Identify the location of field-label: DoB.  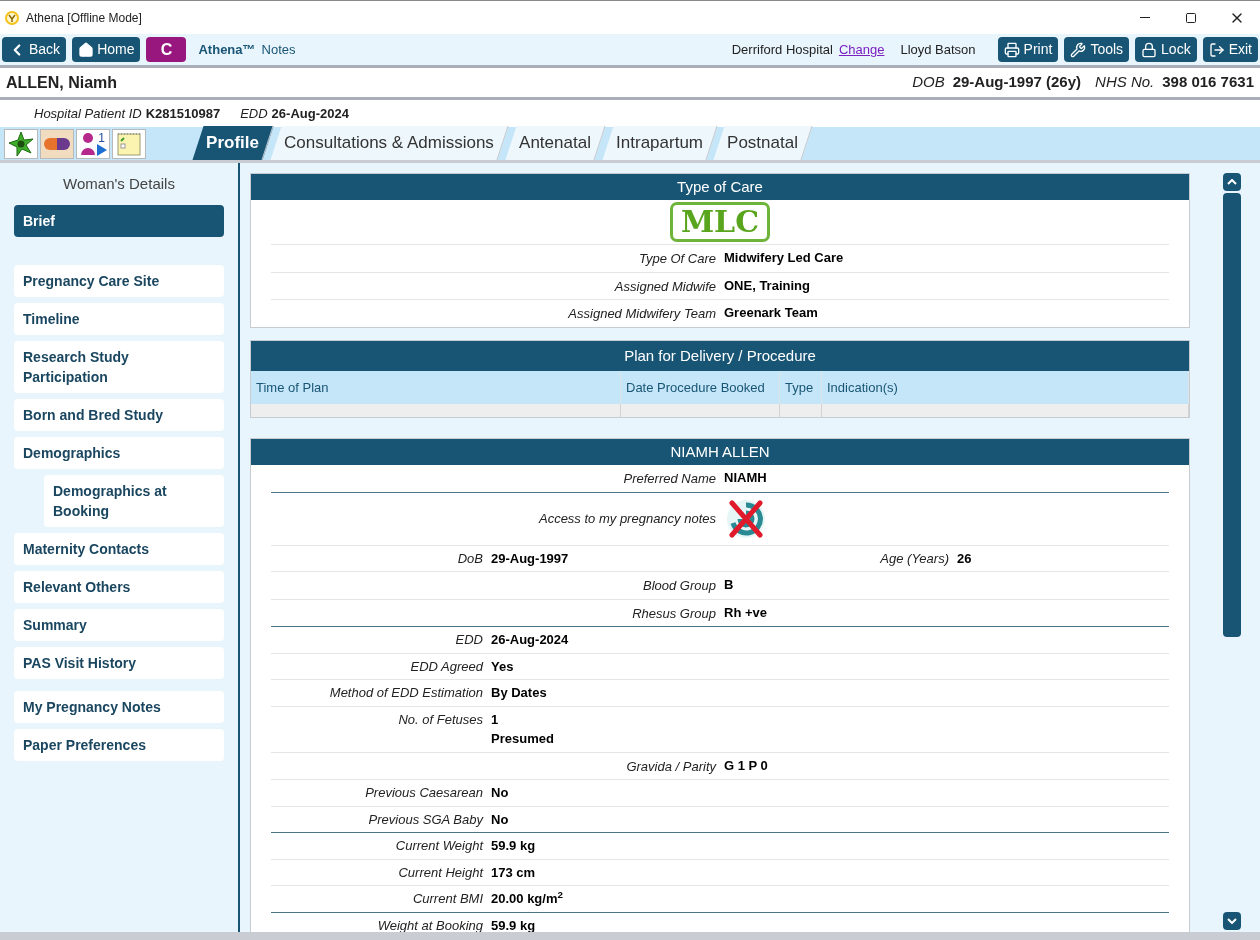
(470, 558).